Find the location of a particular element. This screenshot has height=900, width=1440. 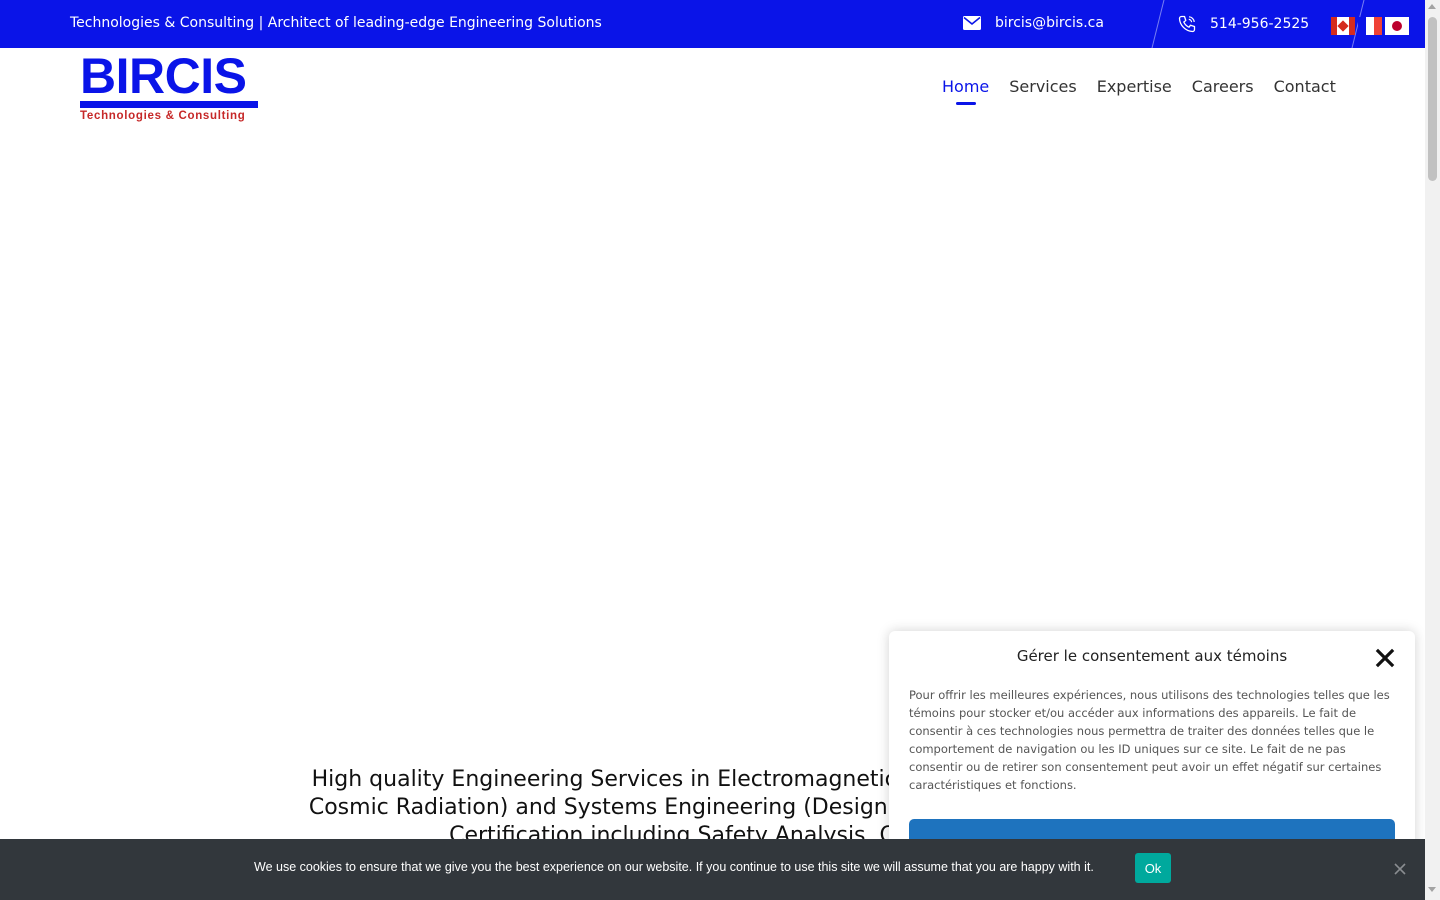

france-flag-icon is located at coordinates (1370, 26).